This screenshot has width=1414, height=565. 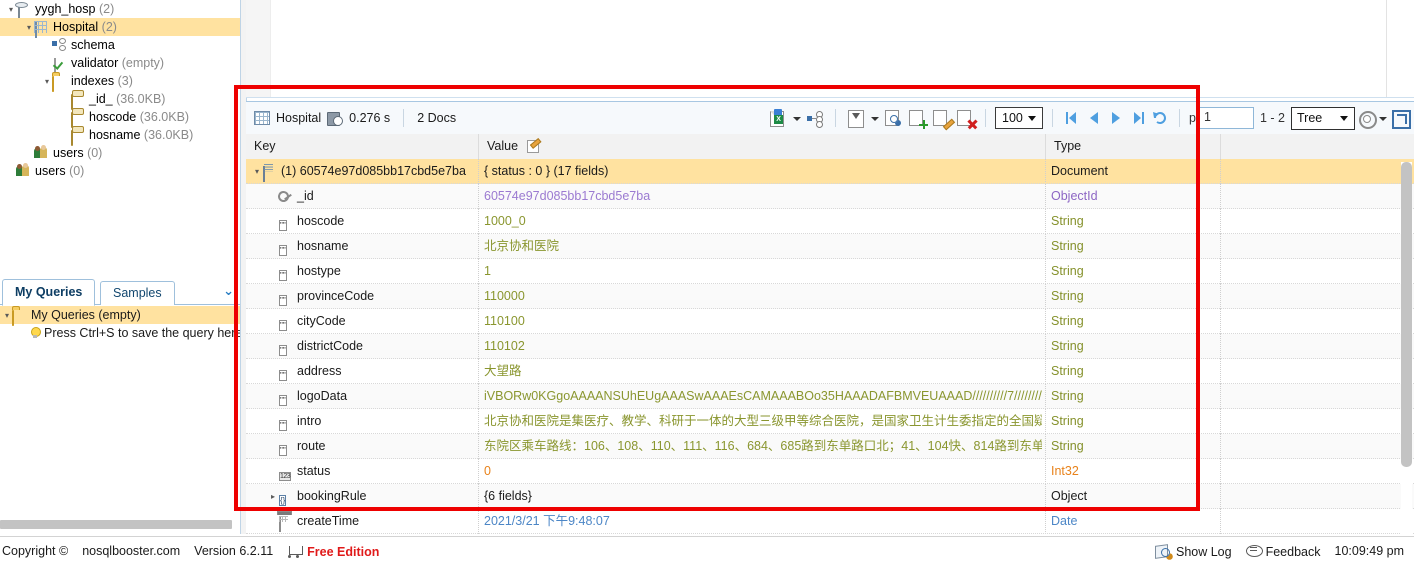 What do you see at coordinates (1133, 146) in the screenshot?
I see `column-header-type: Type` at bounding box center [1133, 146].